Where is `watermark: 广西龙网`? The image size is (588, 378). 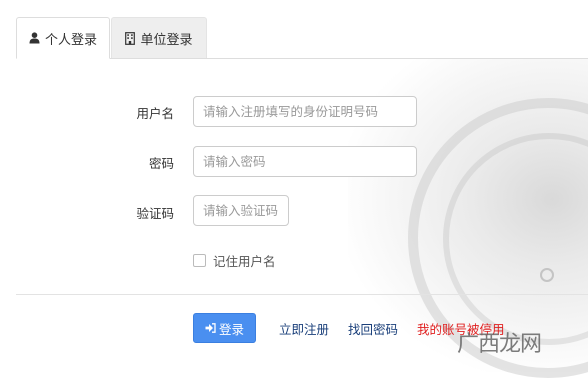 watermark: 广西龙网 is located at coordinates (499, 344).